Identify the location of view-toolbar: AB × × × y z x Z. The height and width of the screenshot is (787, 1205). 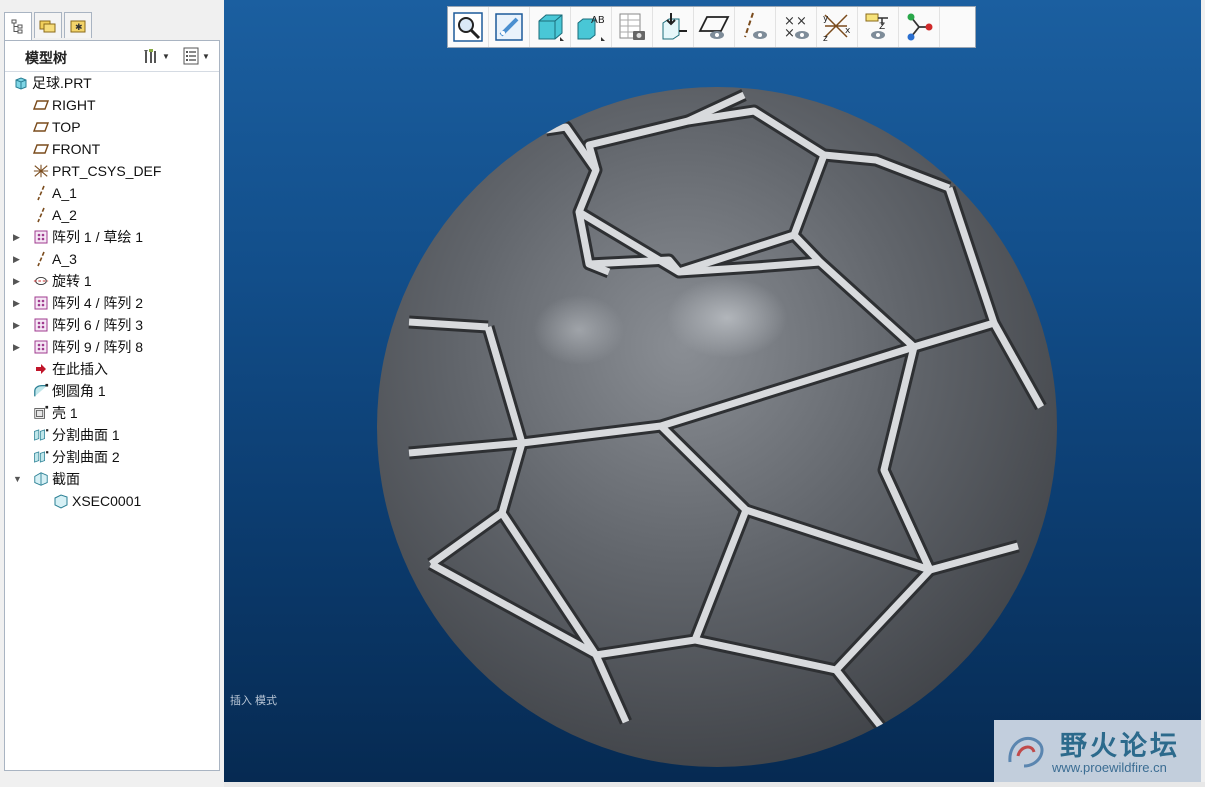
(711, 27).